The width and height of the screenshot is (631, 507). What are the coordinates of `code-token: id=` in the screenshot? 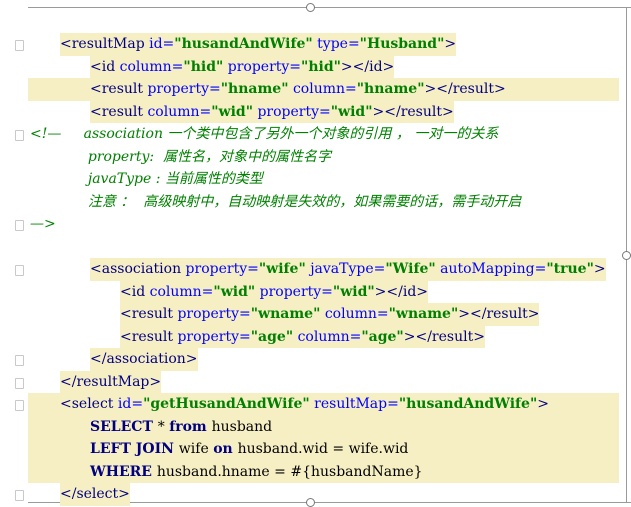 It's located at (130, 404).